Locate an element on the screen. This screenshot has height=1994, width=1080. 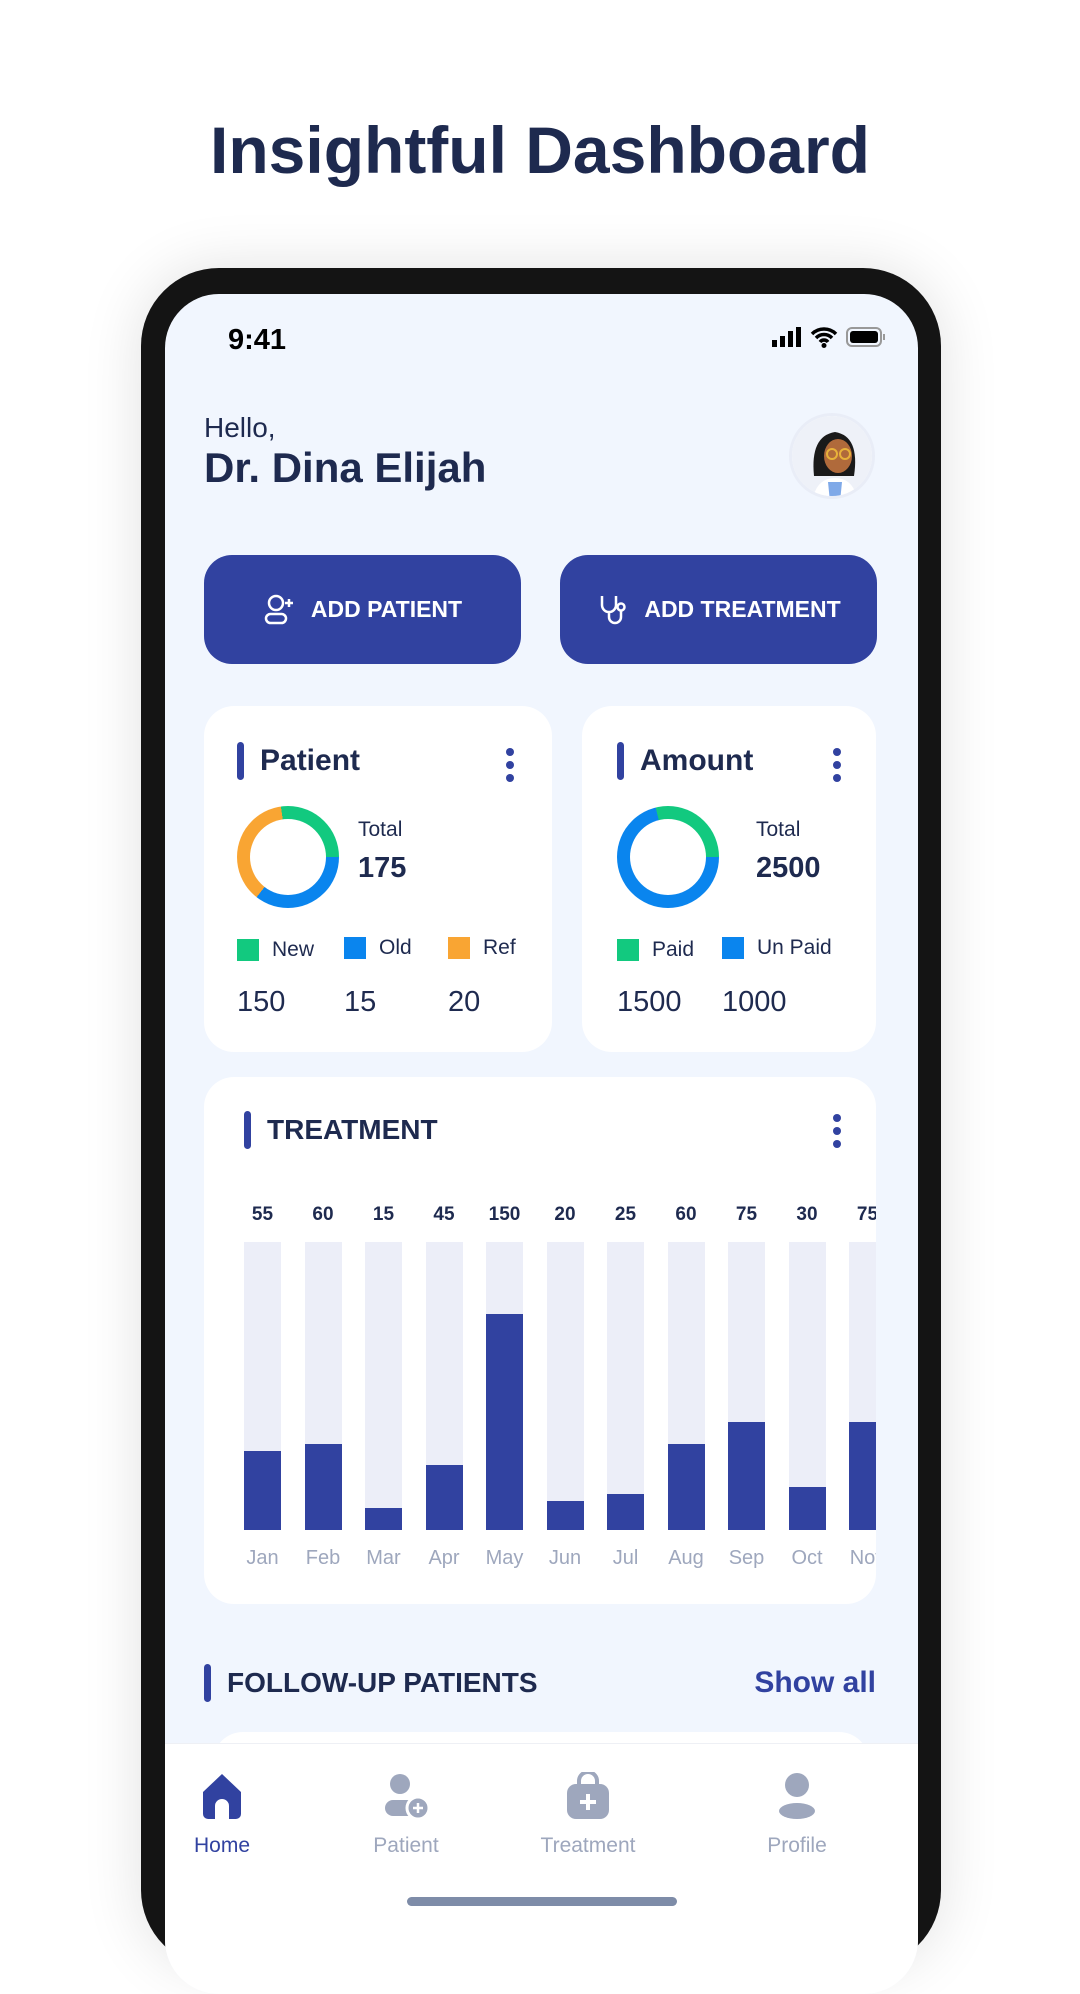
add-patient-button: ADD PATIENT is located at coordinates (362, 609).